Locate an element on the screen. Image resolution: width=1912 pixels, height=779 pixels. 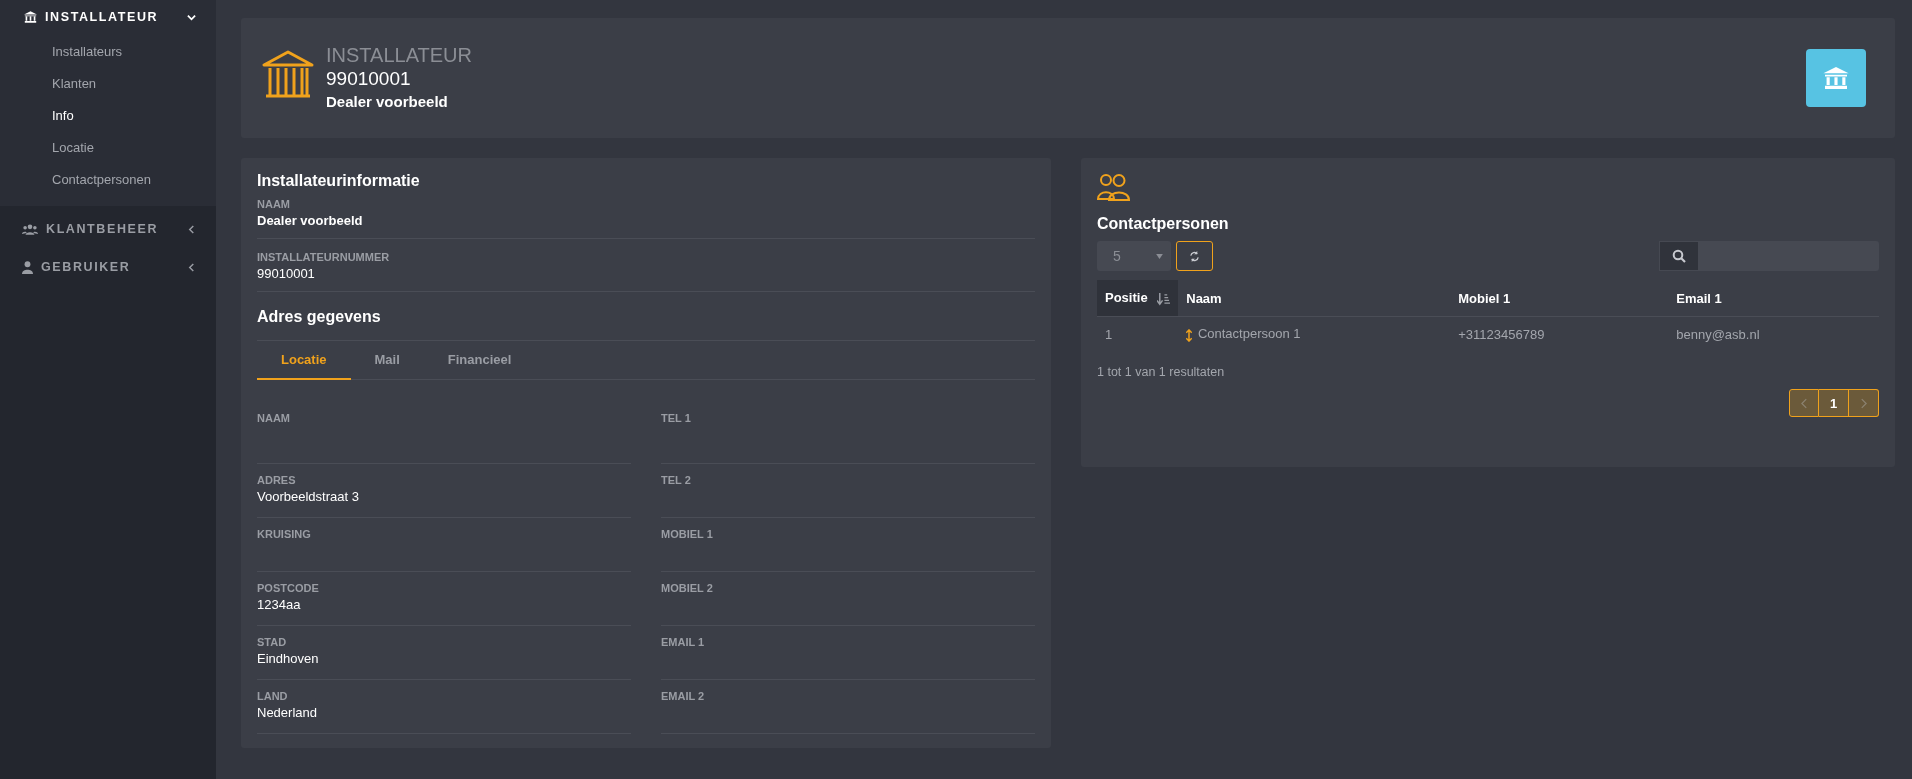
section-title: Installateurinformatie is located at coordinates (339, 181).